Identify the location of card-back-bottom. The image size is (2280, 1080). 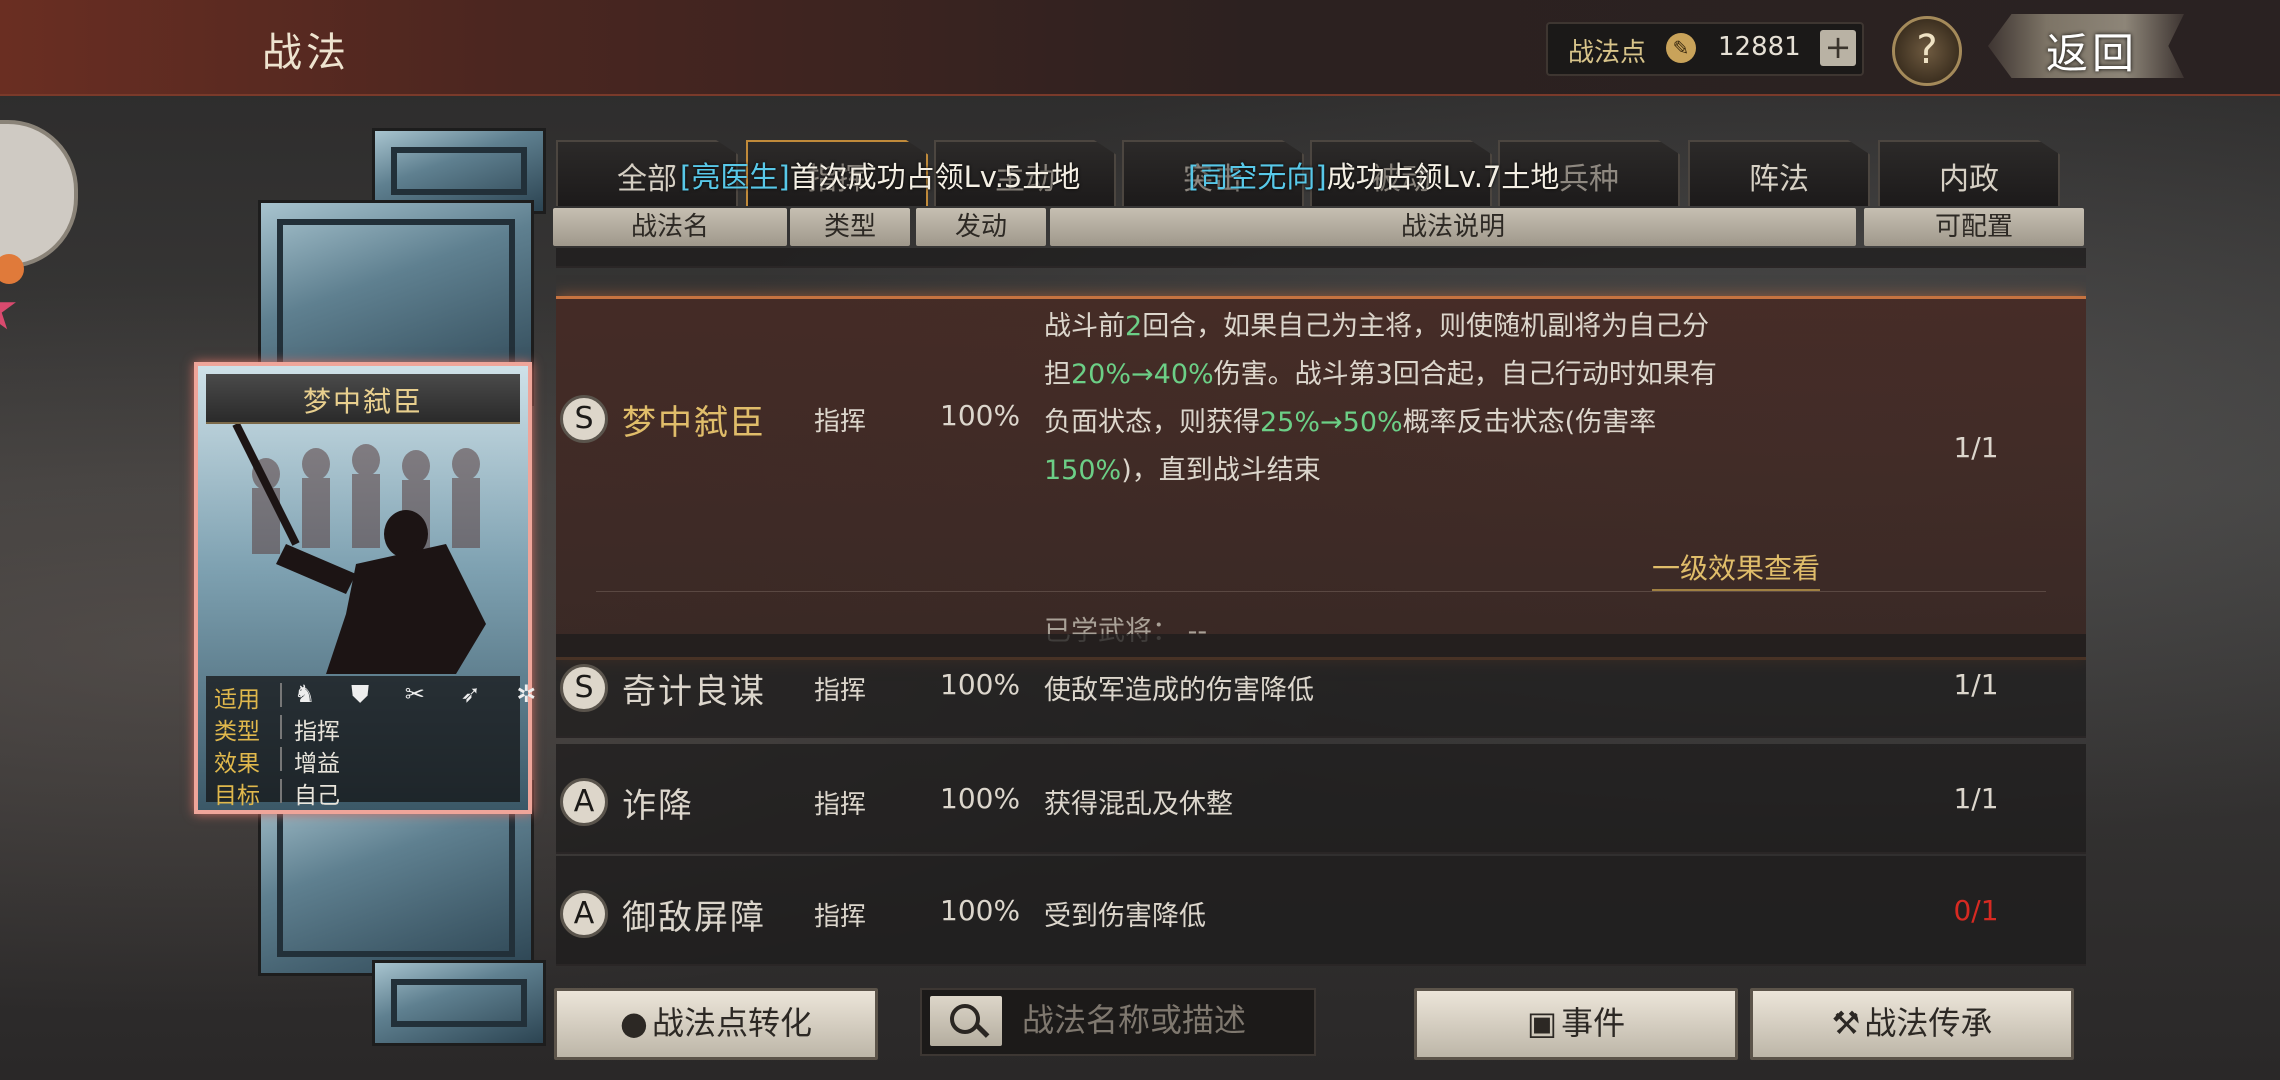
(459, 1003).